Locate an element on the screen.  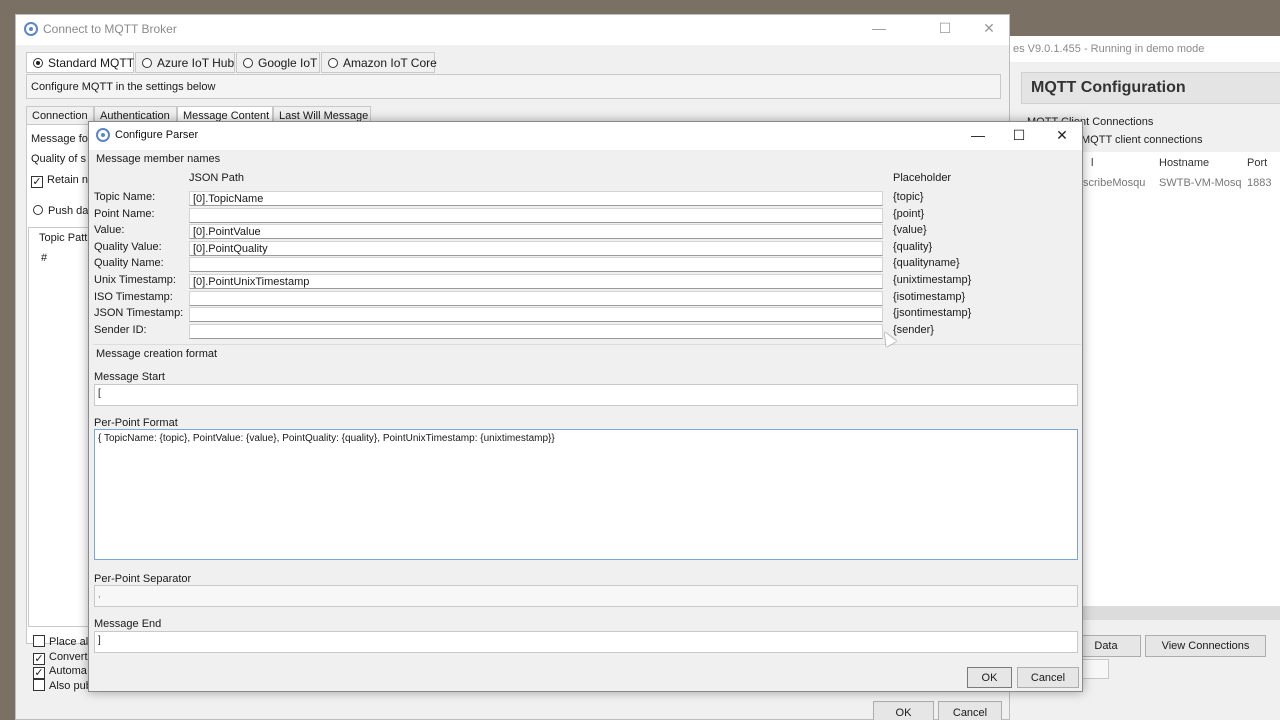
section-divider is located at coordinates (587, 344).